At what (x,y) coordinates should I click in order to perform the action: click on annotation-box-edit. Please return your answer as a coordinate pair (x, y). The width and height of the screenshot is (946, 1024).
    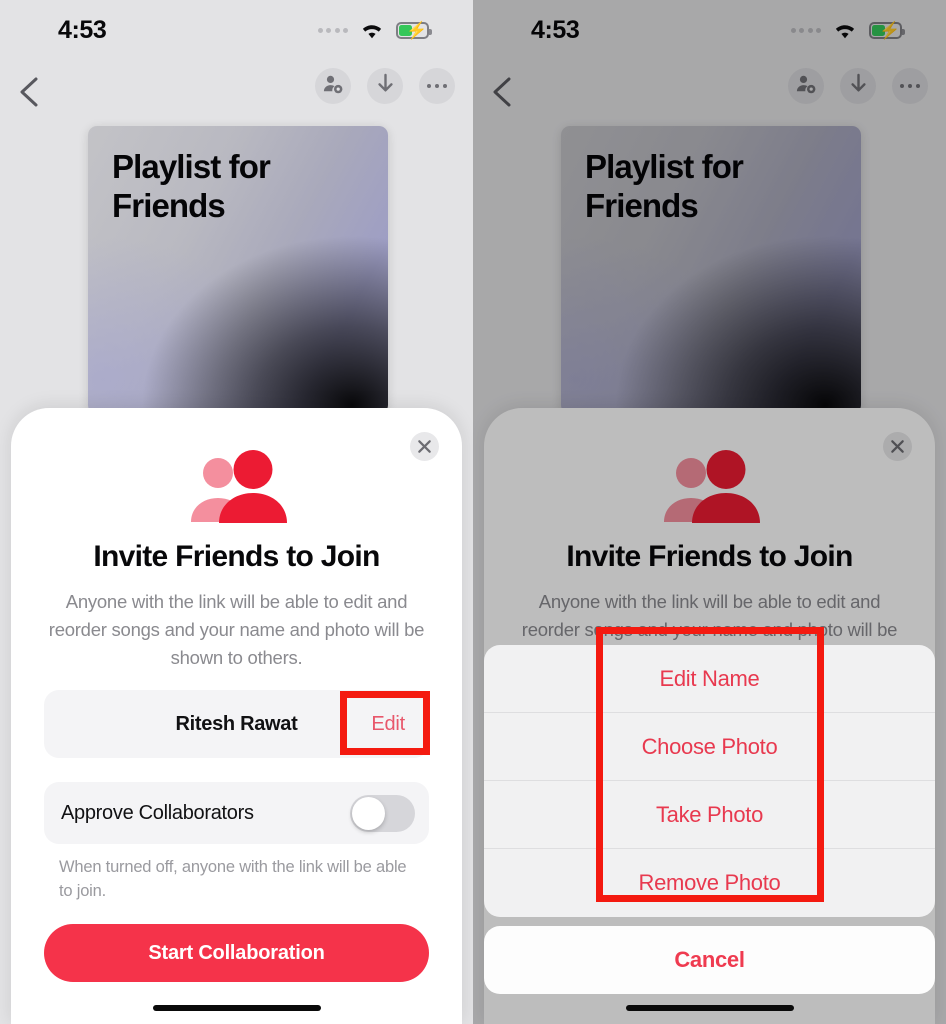
    Looking at the image, I should click on (385, 723).